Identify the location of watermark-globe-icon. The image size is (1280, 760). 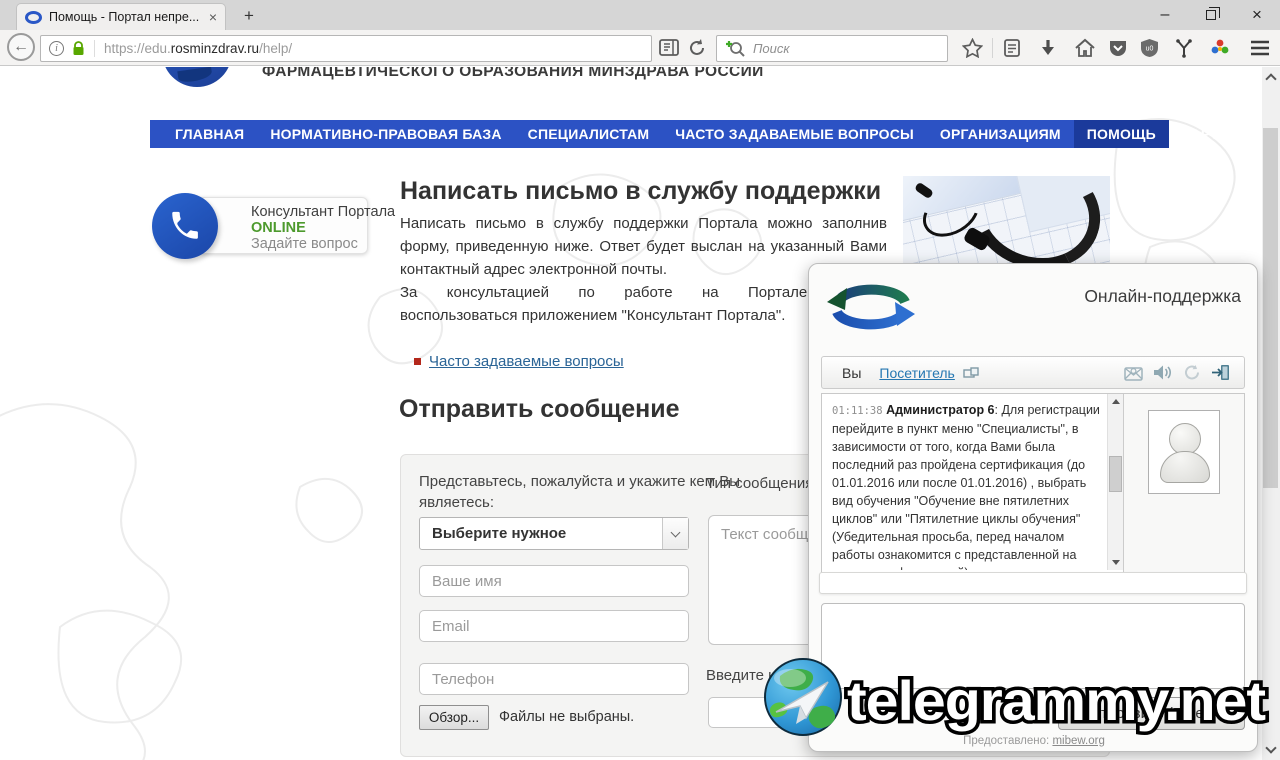
(803, 697).